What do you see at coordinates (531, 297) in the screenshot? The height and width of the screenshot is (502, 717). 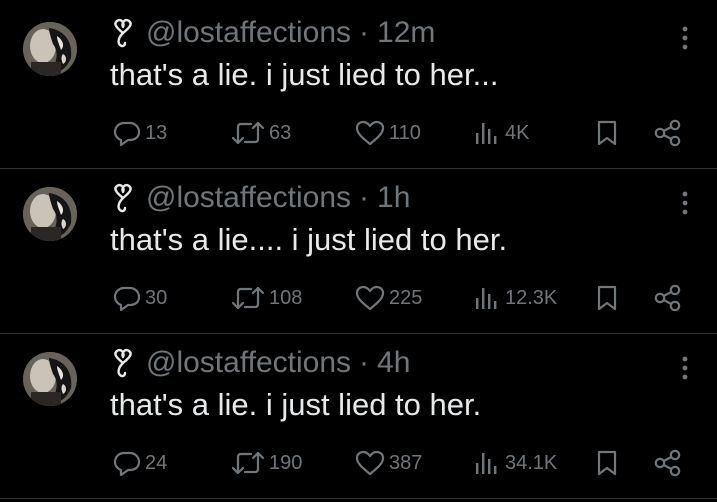 I see `views-count: 12.3K` at bounding box center [531, 297].